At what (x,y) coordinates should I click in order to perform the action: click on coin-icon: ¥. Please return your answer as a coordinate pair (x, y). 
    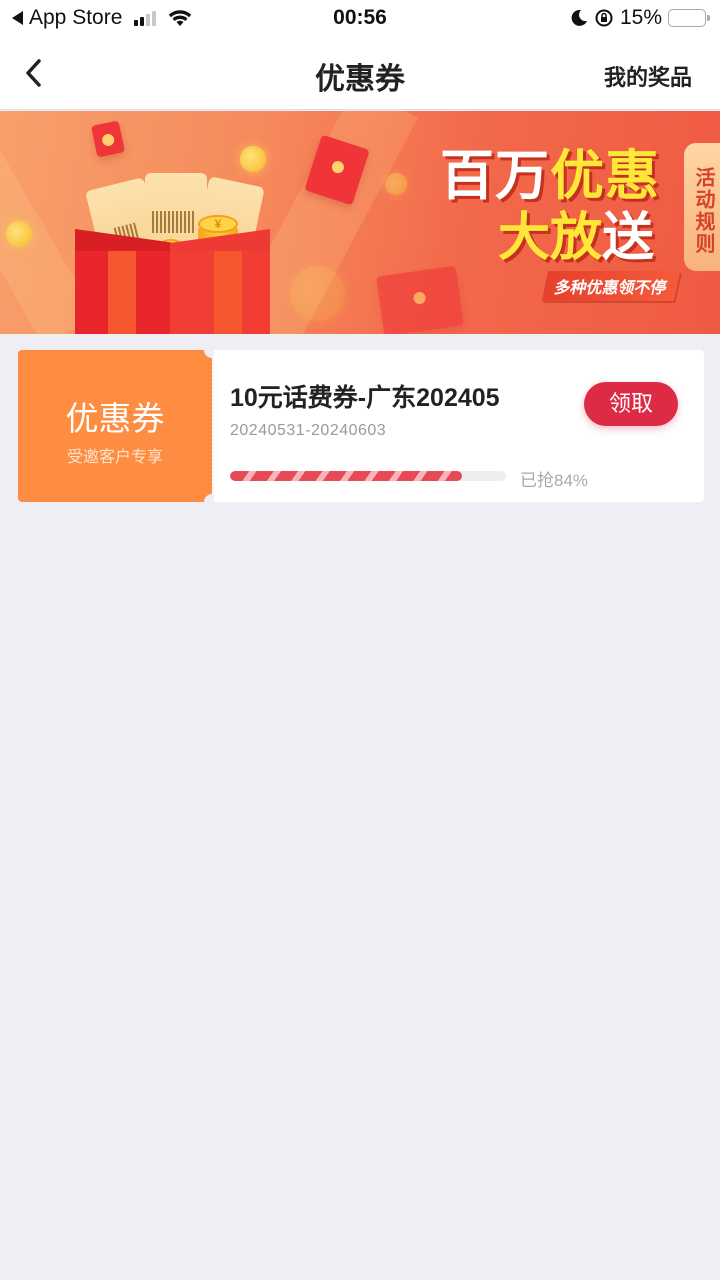
    Looking at the image, I should click on (218, 224).